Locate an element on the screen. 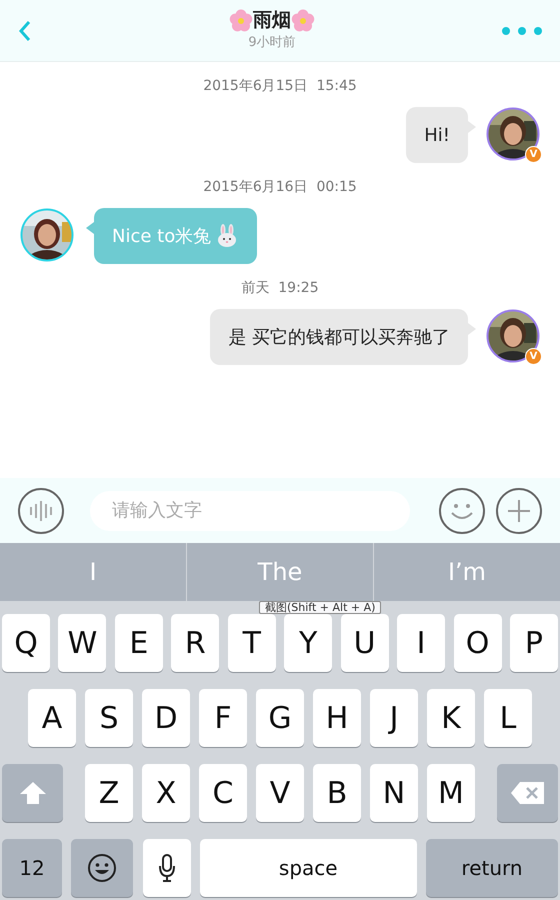  emoji-key is located at coordinates (102, 868).